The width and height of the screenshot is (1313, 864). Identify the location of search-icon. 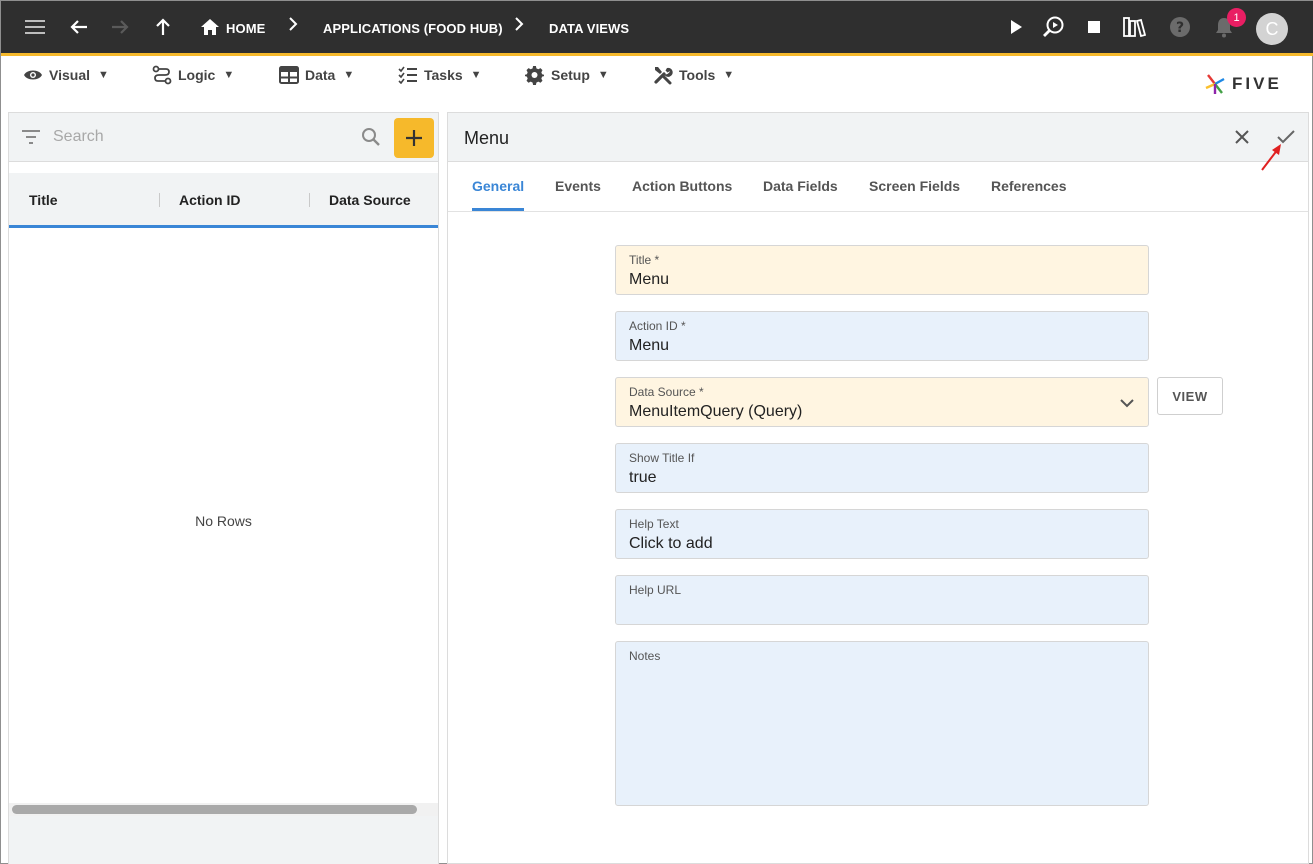
(371, 139).